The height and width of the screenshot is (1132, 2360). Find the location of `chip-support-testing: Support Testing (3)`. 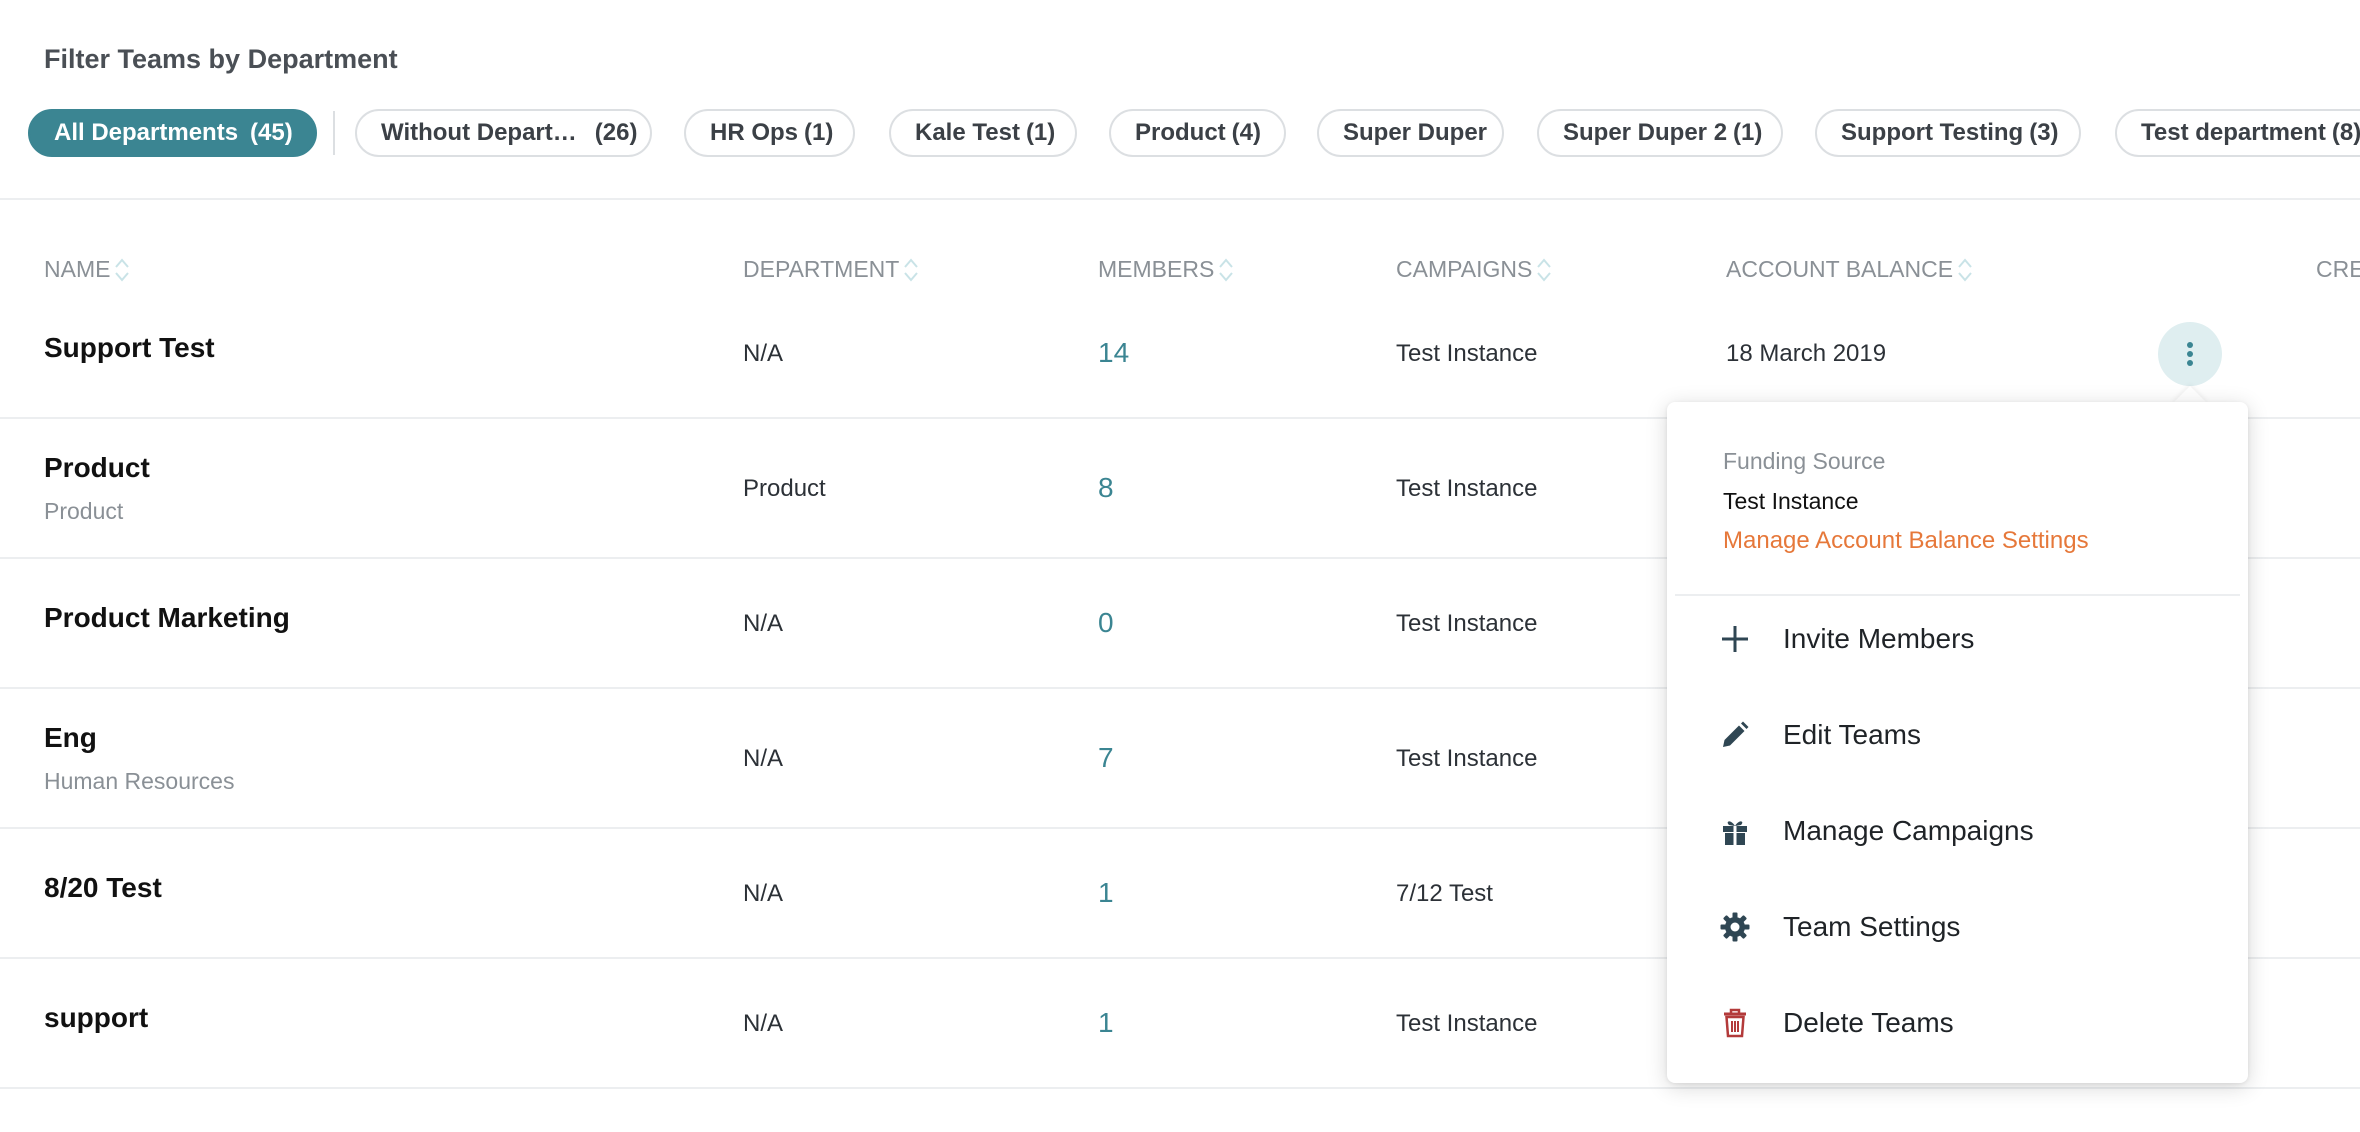

chip-support-testing: Support Testing (3) is located at coordinates (1948, 133).